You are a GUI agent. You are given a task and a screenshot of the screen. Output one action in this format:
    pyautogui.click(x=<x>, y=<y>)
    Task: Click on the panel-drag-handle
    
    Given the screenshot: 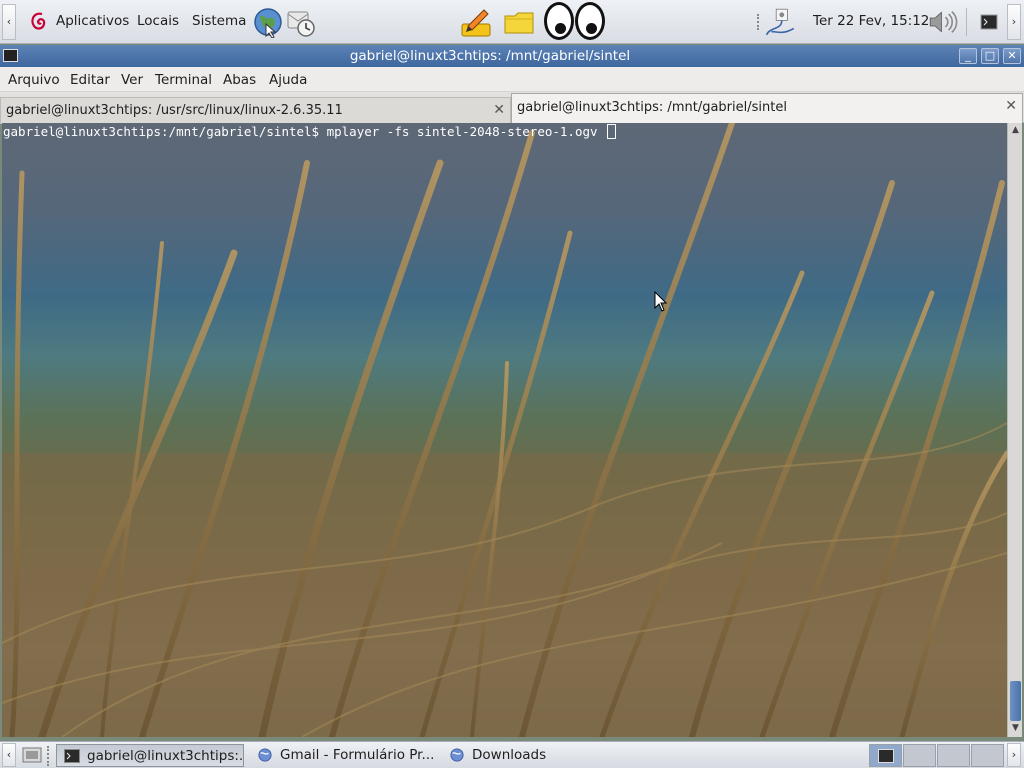 What is the action you would take?
    pyautogui.click(x=759, y=22)
    